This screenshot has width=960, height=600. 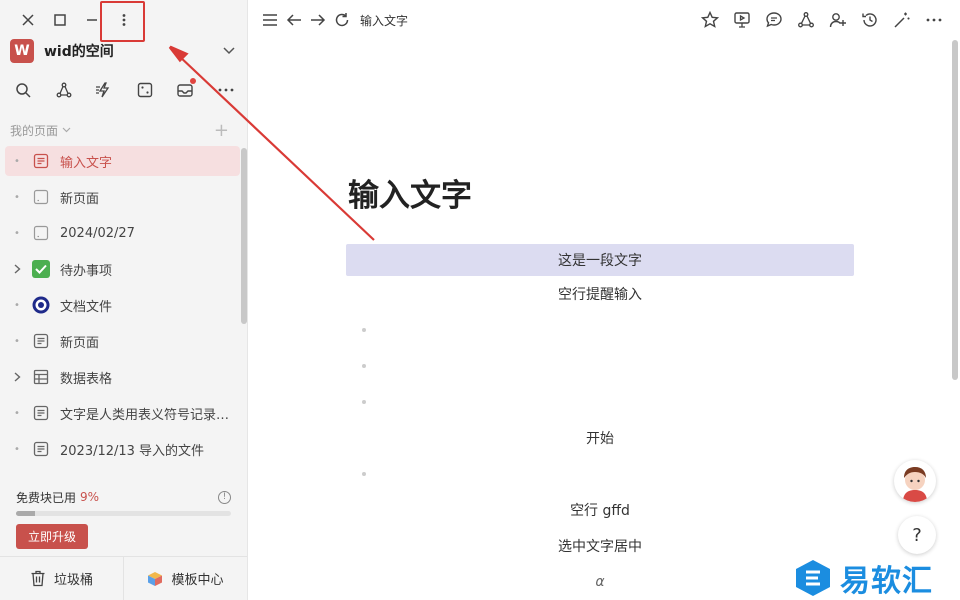 What do you see at coordinates (119, 130) in the screenshot?
I see `my-pages-header: 我的页面 +` at bounding box center [119, 130].